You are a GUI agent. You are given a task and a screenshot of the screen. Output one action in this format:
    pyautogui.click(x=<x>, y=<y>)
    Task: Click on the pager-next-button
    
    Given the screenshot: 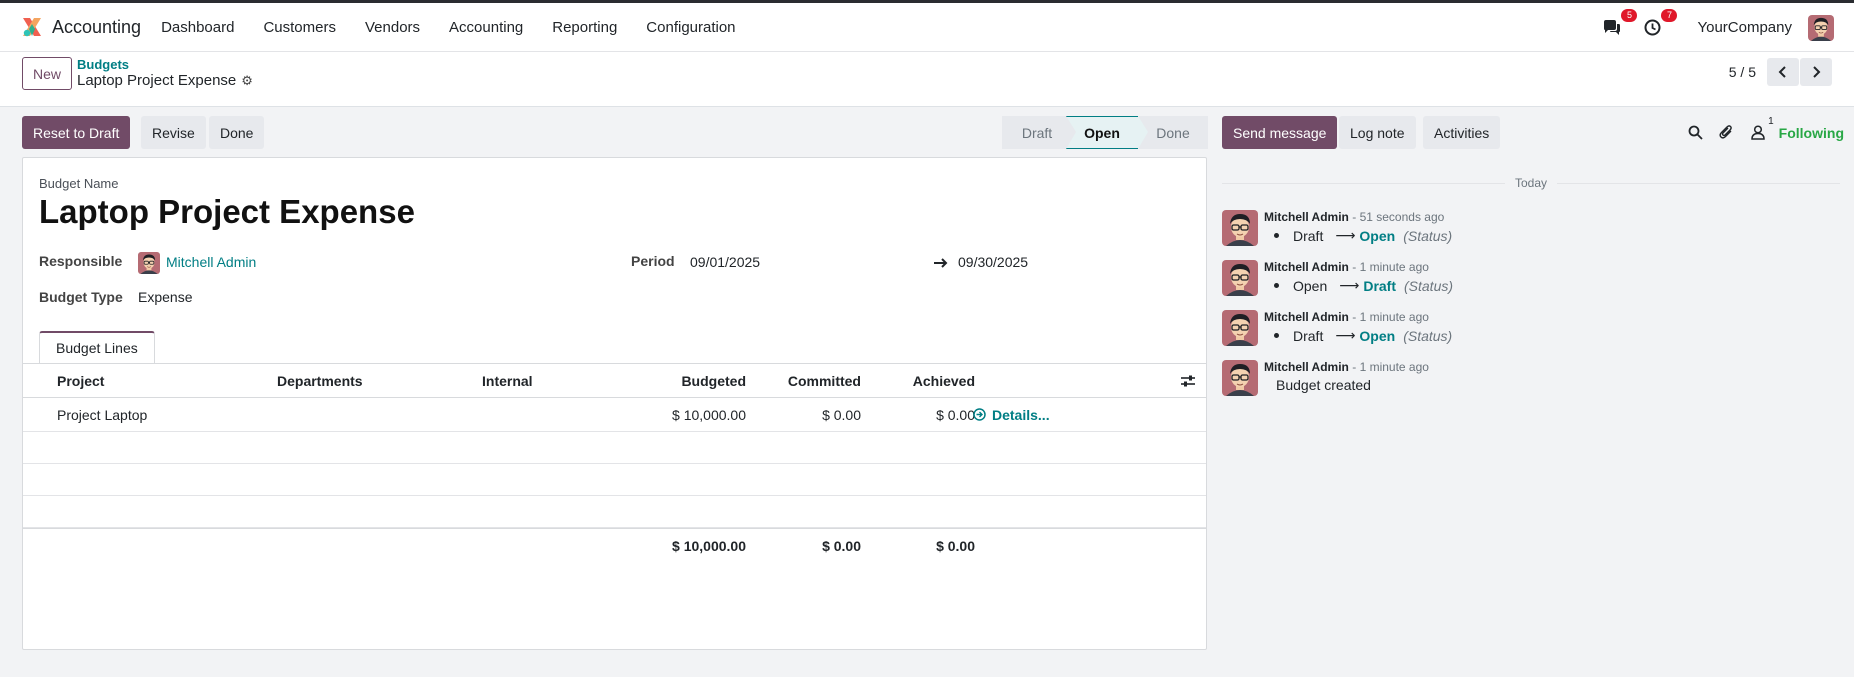 What is the action you would take?
    pyautogui.click(x=1816, y=72)
    